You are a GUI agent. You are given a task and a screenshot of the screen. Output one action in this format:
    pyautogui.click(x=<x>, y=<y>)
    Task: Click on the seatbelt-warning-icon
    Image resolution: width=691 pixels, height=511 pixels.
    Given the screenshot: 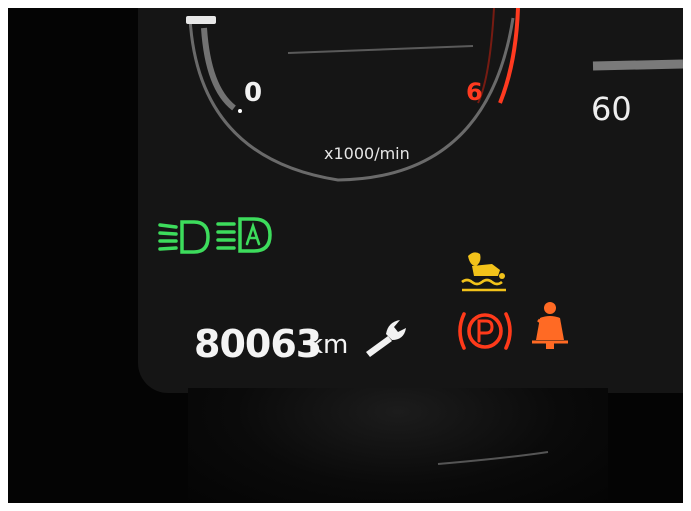 What is the action you would take?
    pyautogui.click(x=550, y=325)
    